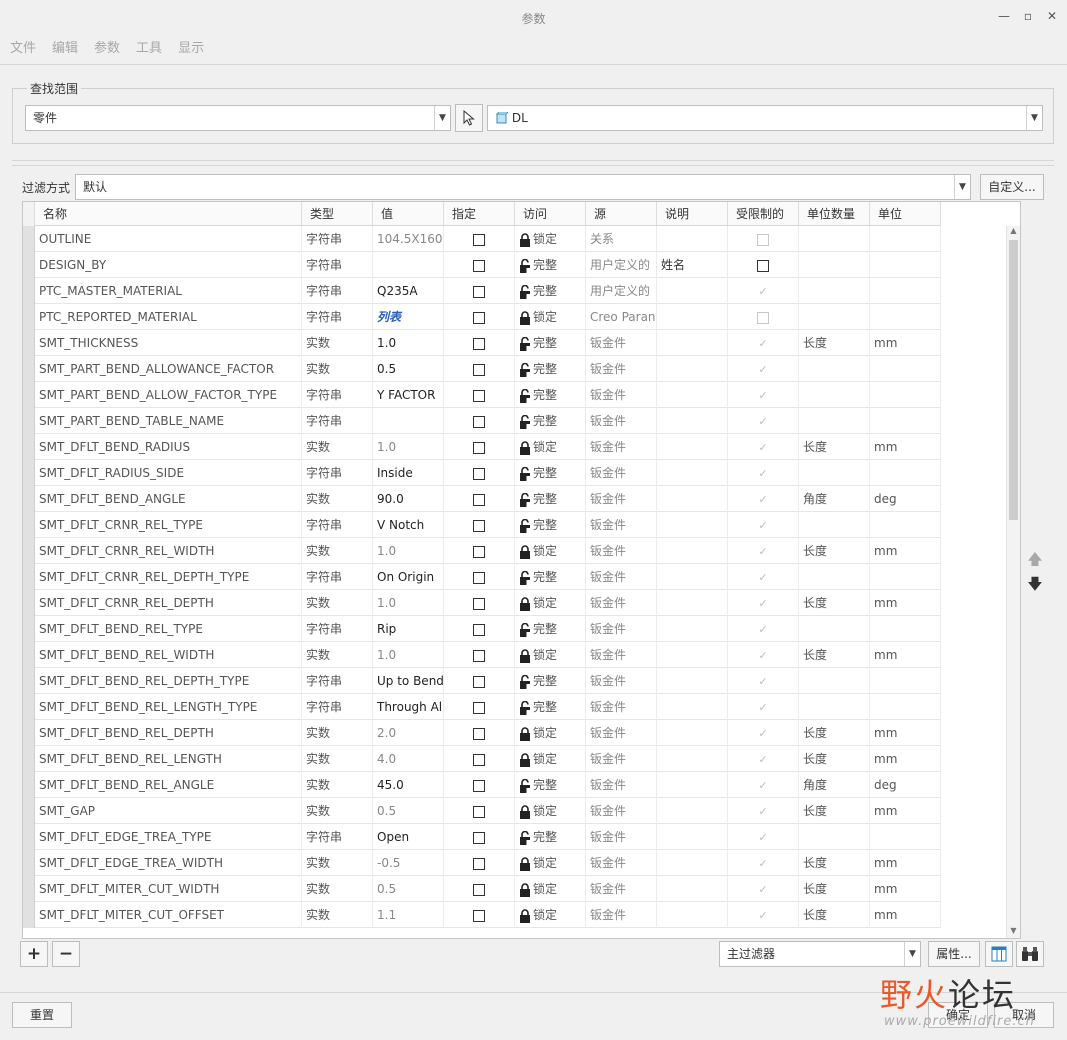 The width and height of the screenshot is (1067, 1040). What do you see at coordinates (1052, 16) in the screenshot?
I see `close-icon: ✕` at bounding box center [1052, 16].